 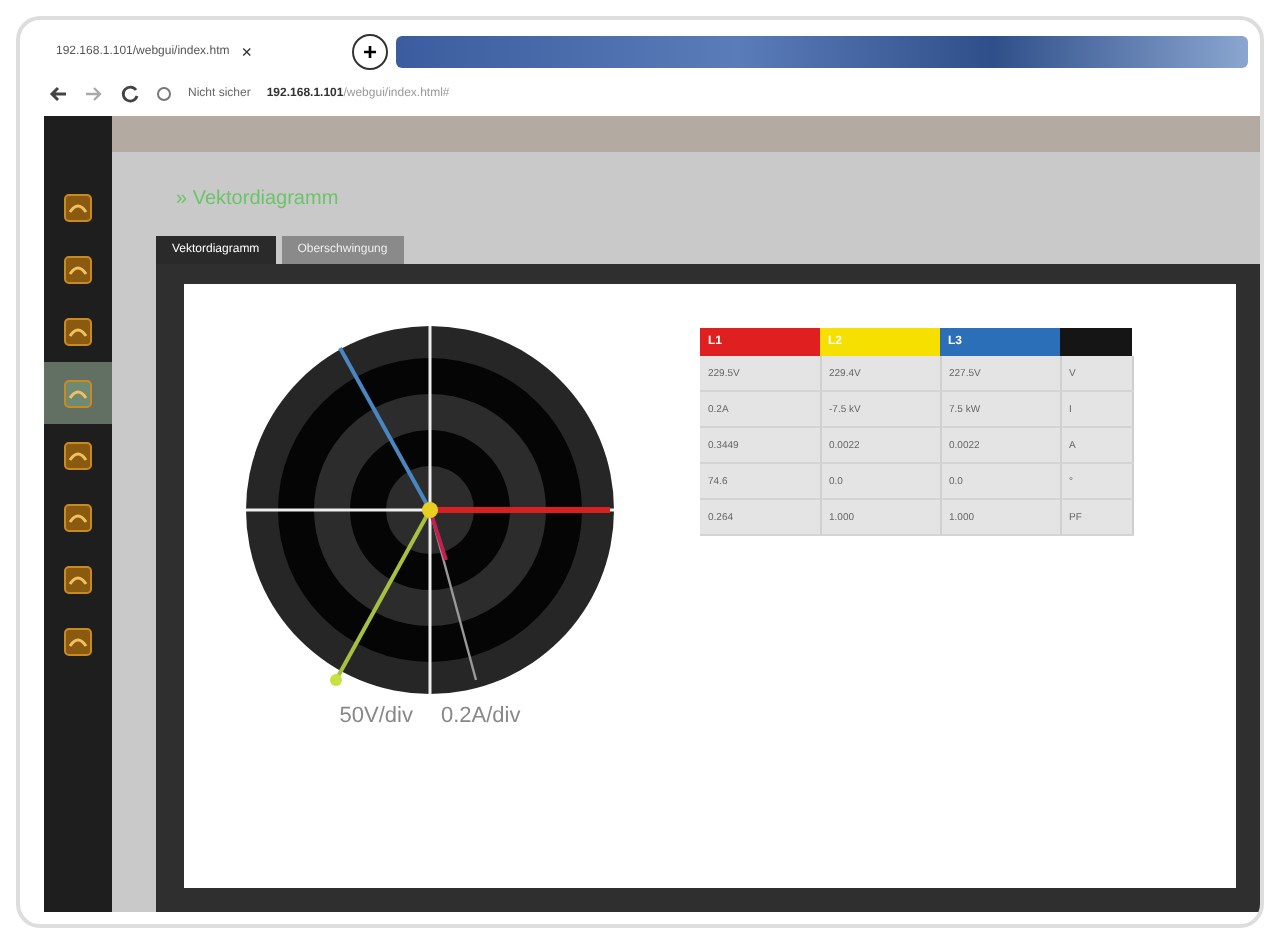 What do you see at coordinates (58, 94) in the screenshot?
I see `back-icon` at bounding box center [58, 94].